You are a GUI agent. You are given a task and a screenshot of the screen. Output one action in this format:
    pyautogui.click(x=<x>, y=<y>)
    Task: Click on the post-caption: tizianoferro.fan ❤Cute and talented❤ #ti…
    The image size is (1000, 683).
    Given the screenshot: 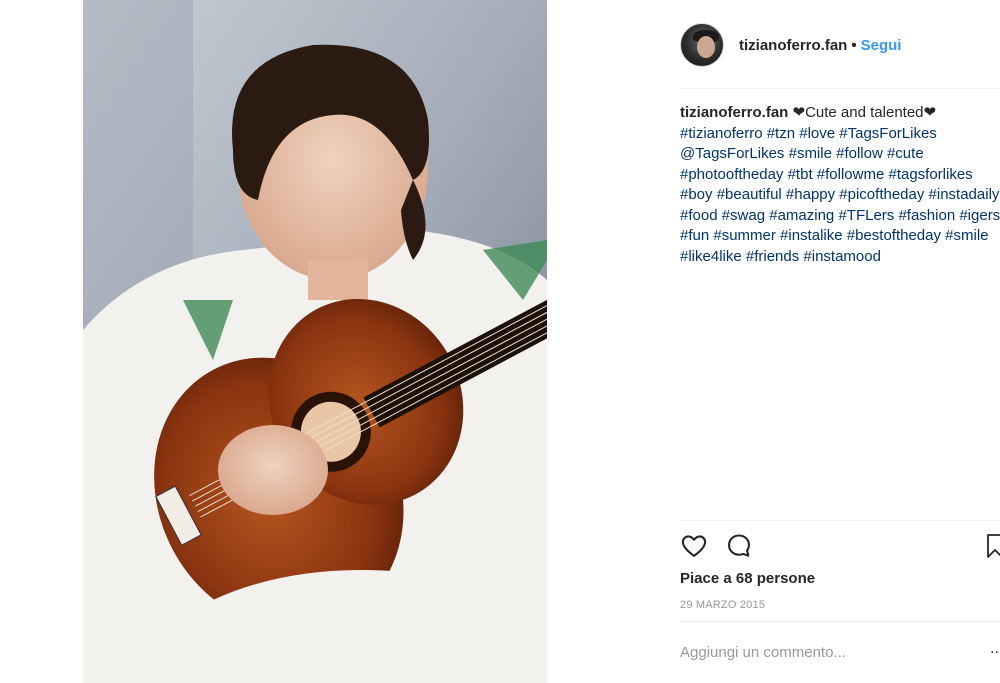 What is the action you would take?
    pyautogui.click(x=840, y=185)
    